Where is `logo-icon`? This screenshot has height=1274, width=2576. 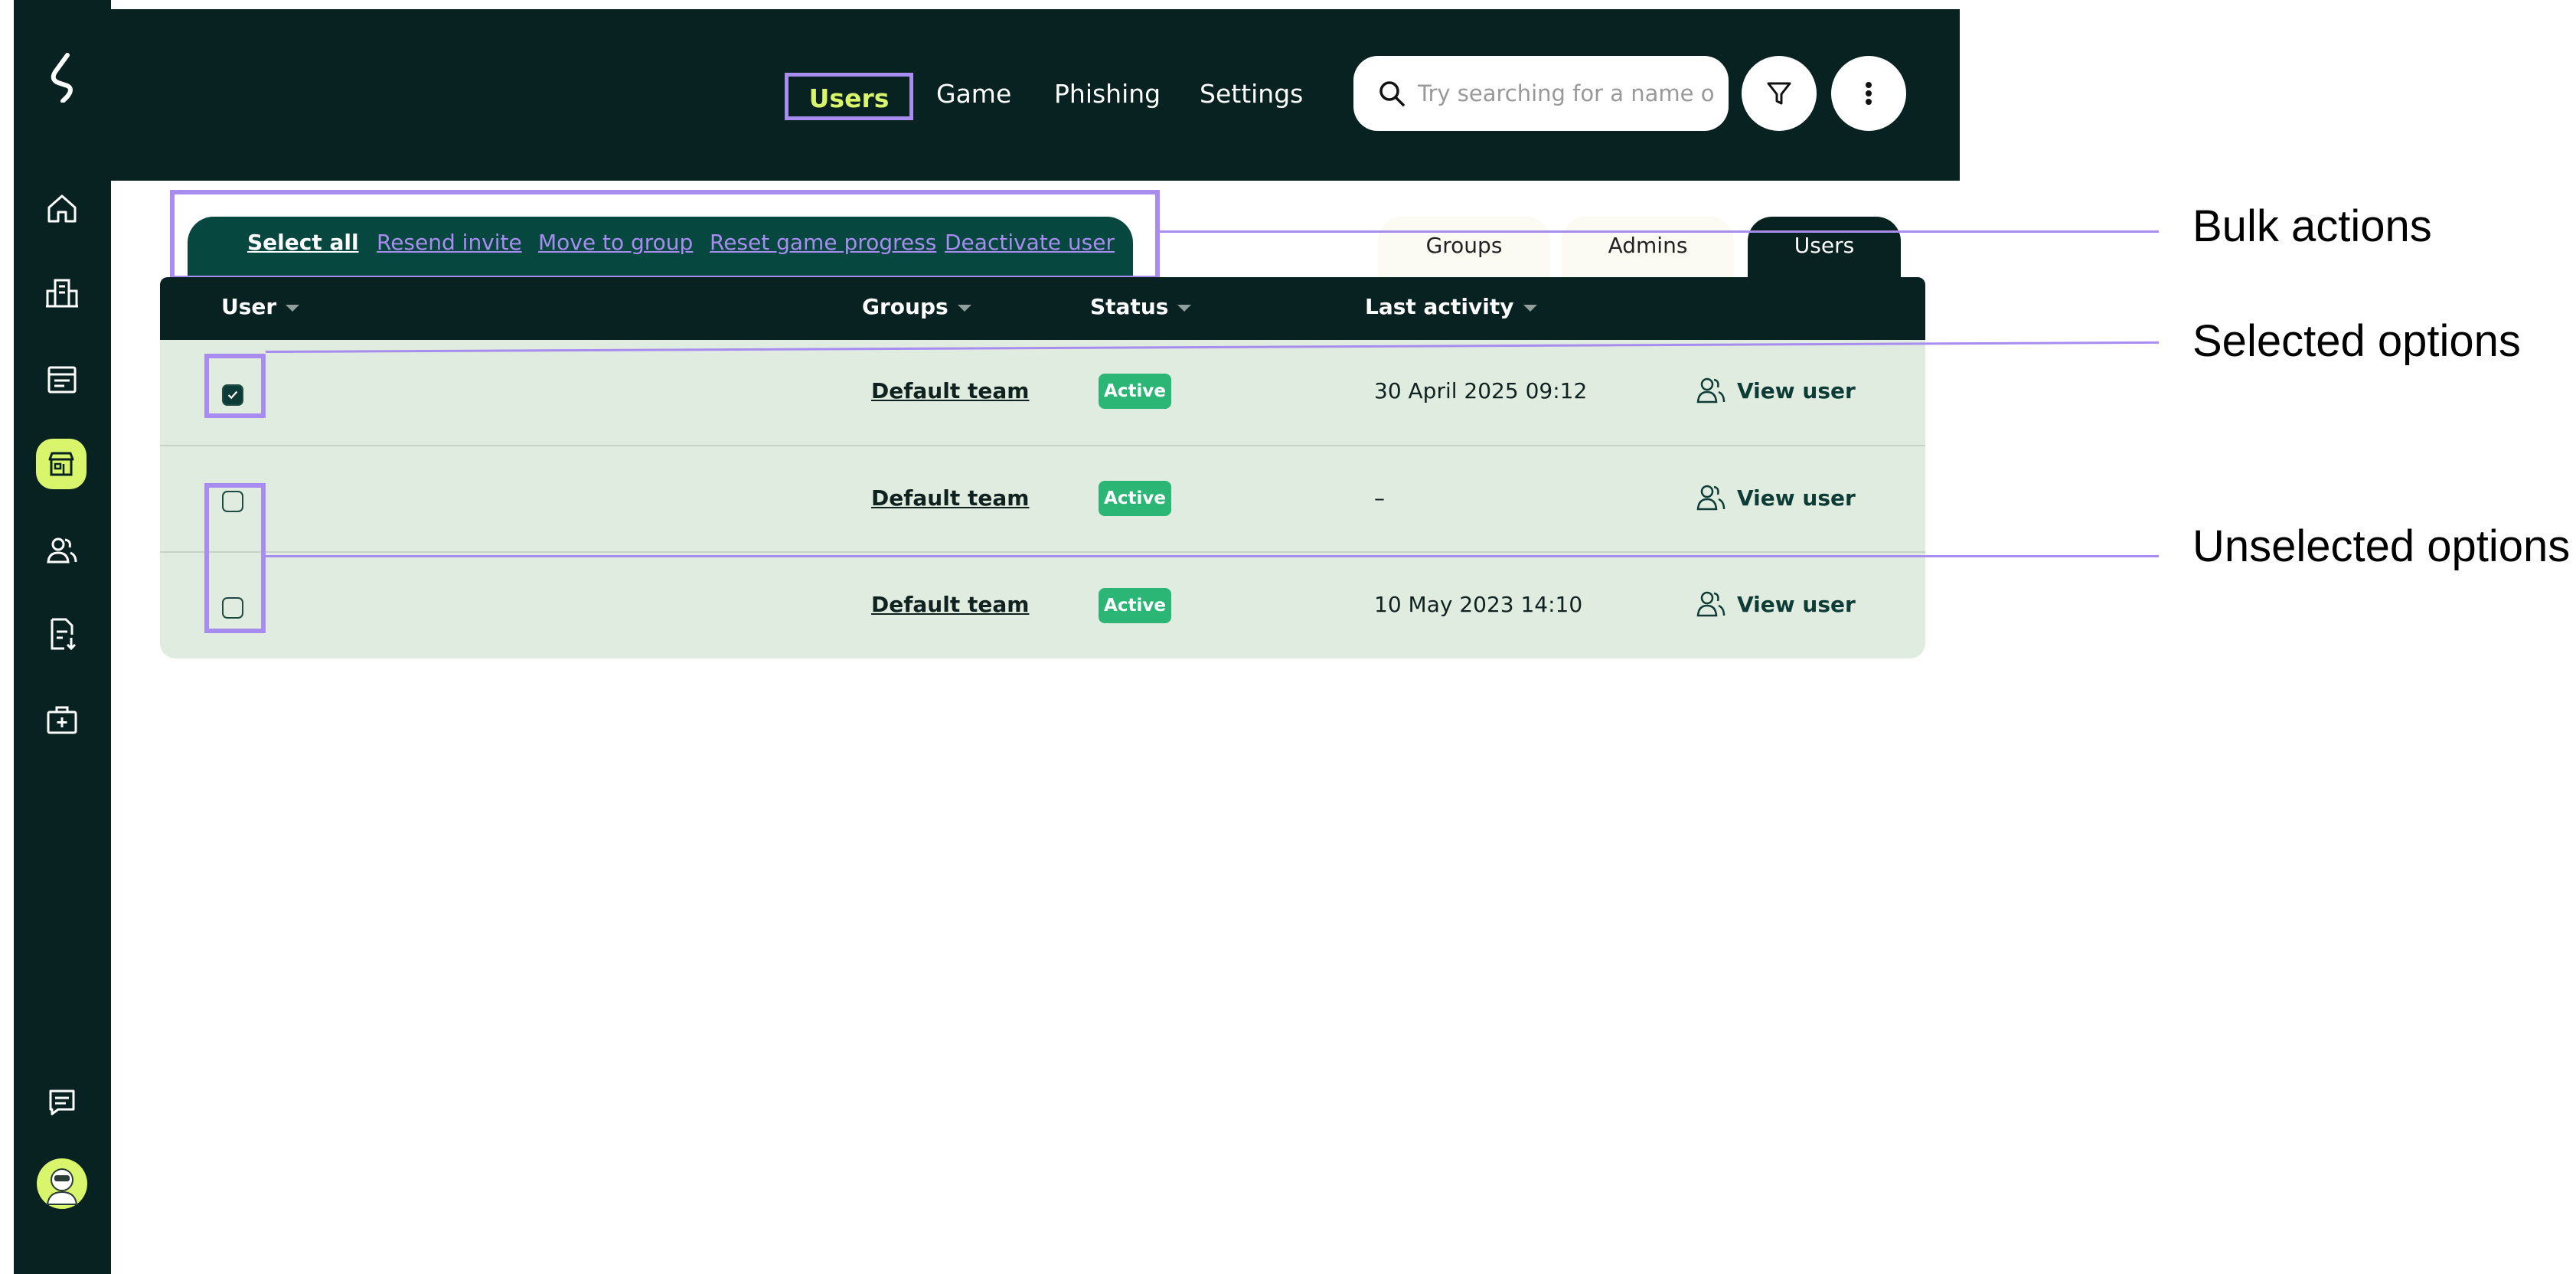 logo-icon is located at coordinates (63, 77).